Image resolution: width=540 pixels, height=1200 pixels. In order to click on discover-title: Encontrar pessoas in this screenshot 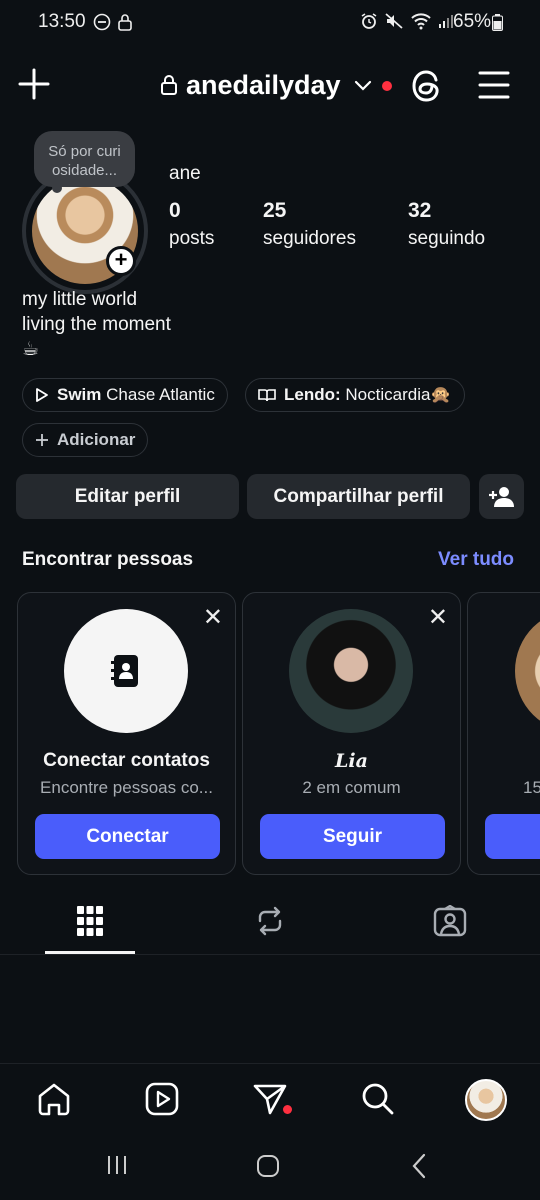, I will do `click(108, 559)`.